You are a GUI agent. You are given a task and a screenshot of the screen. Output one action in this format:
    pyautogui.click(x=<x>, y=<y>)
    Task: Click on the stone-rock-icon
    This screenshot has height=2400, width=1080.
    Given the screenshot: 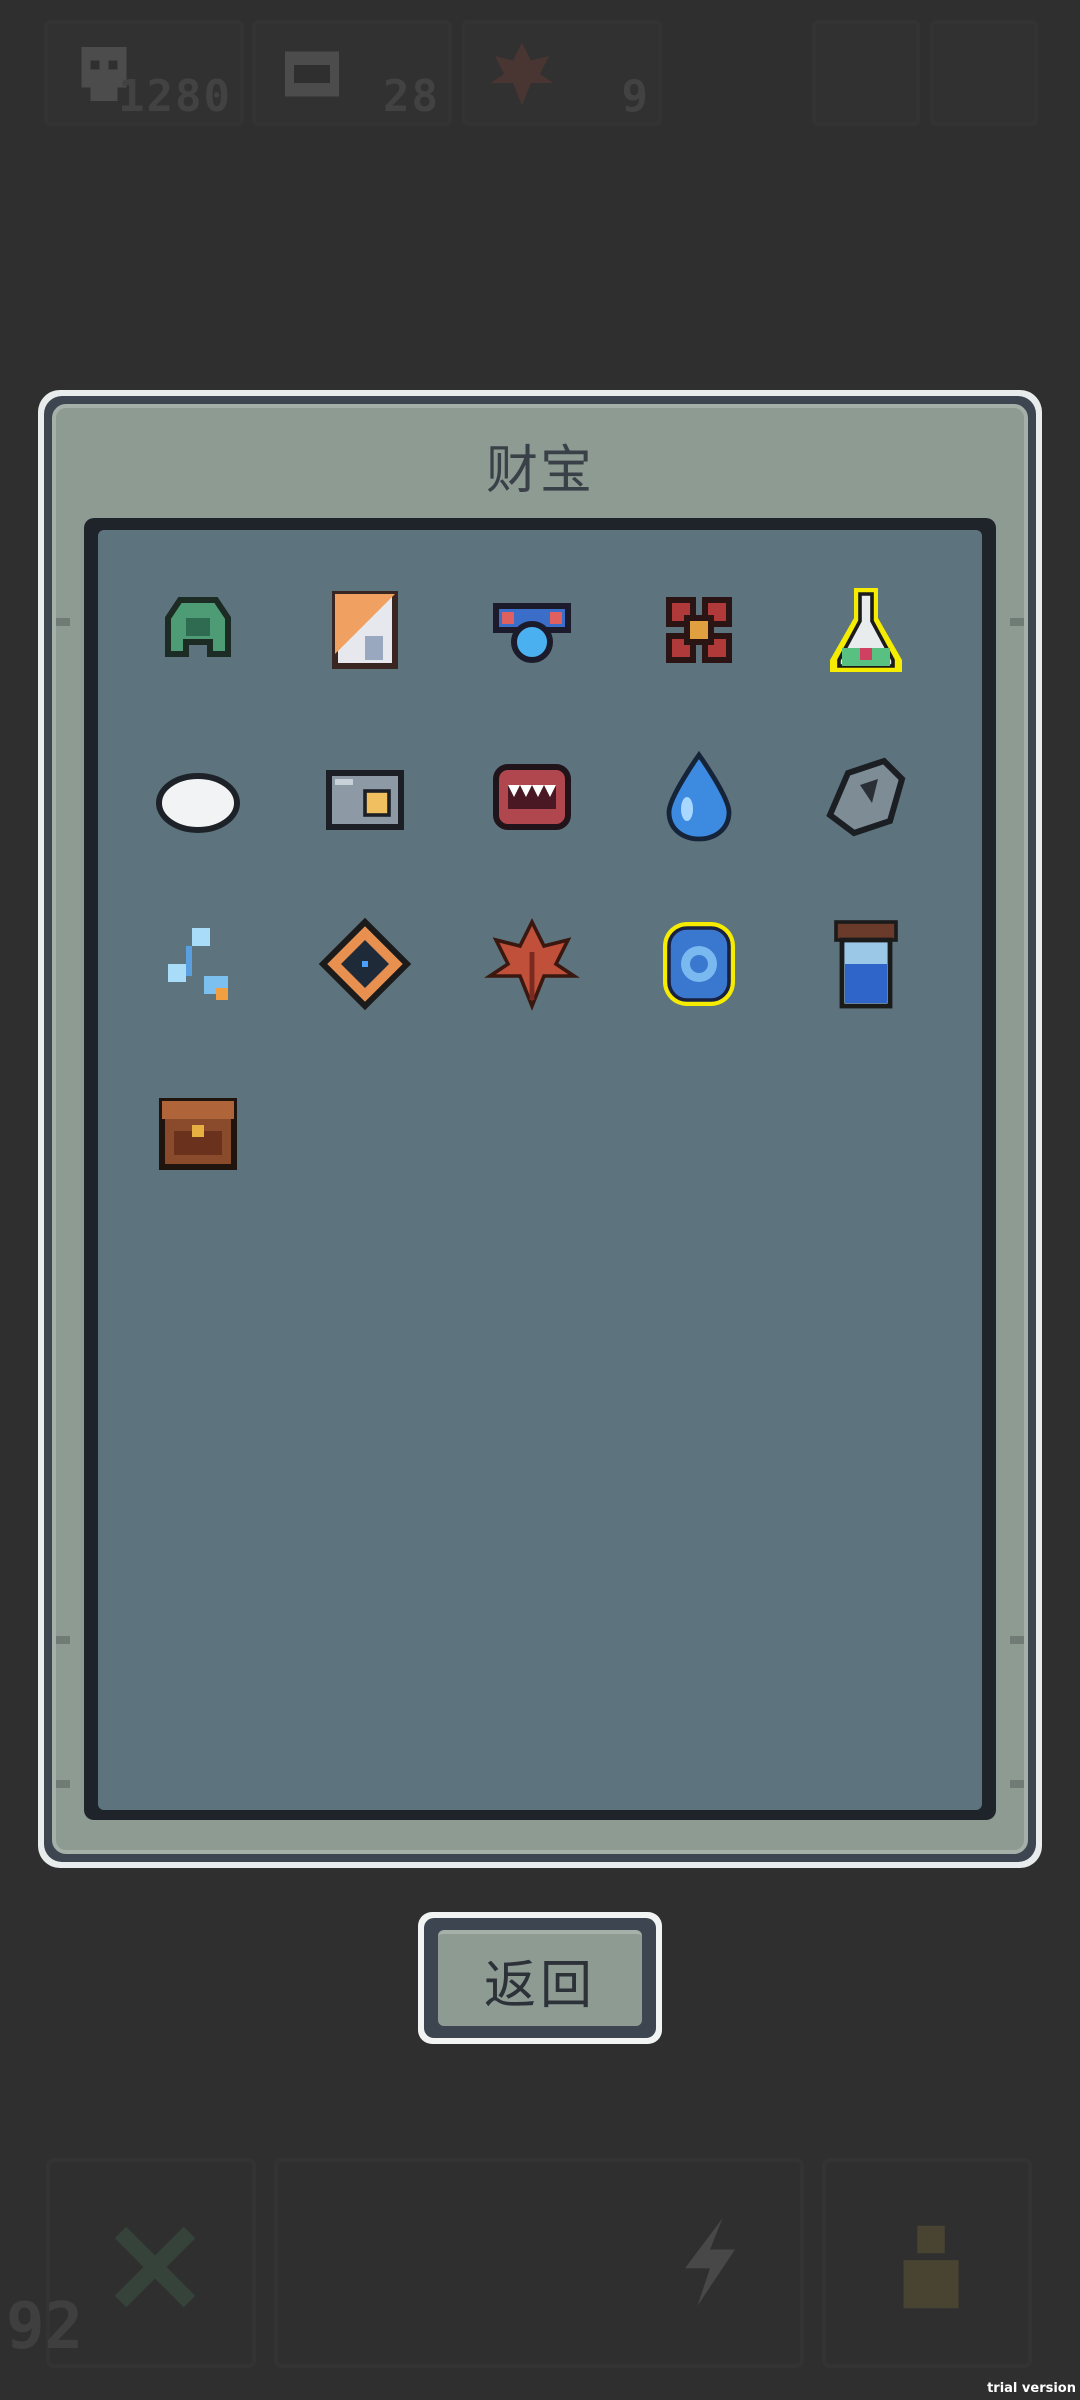 What is the action you would take?
    pyautogui.click(x=866, y=797)
    